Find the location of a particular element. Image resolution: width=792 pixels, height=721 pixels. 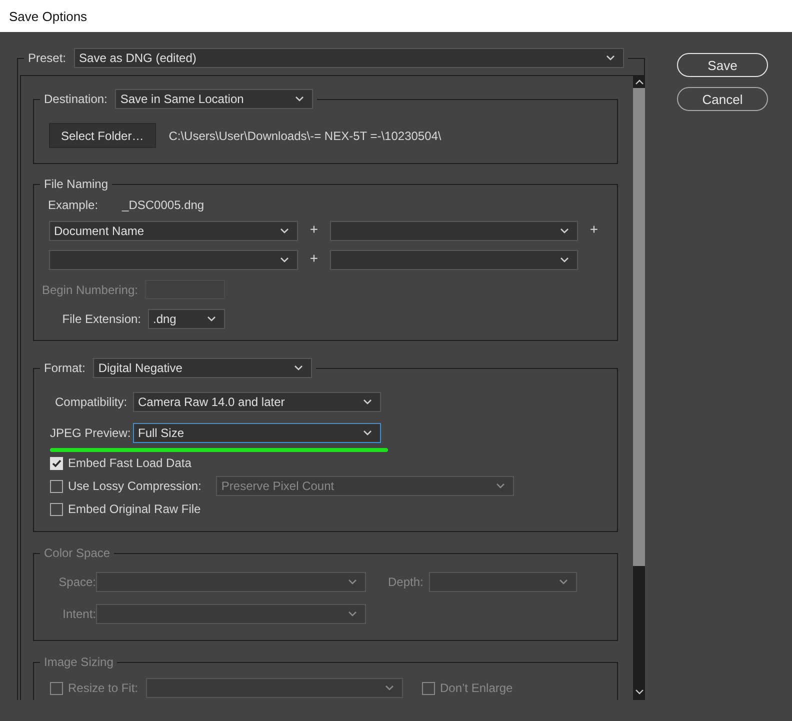

preset-dropdown: Save as DNG (edited) is located at coordinates (349, 58).